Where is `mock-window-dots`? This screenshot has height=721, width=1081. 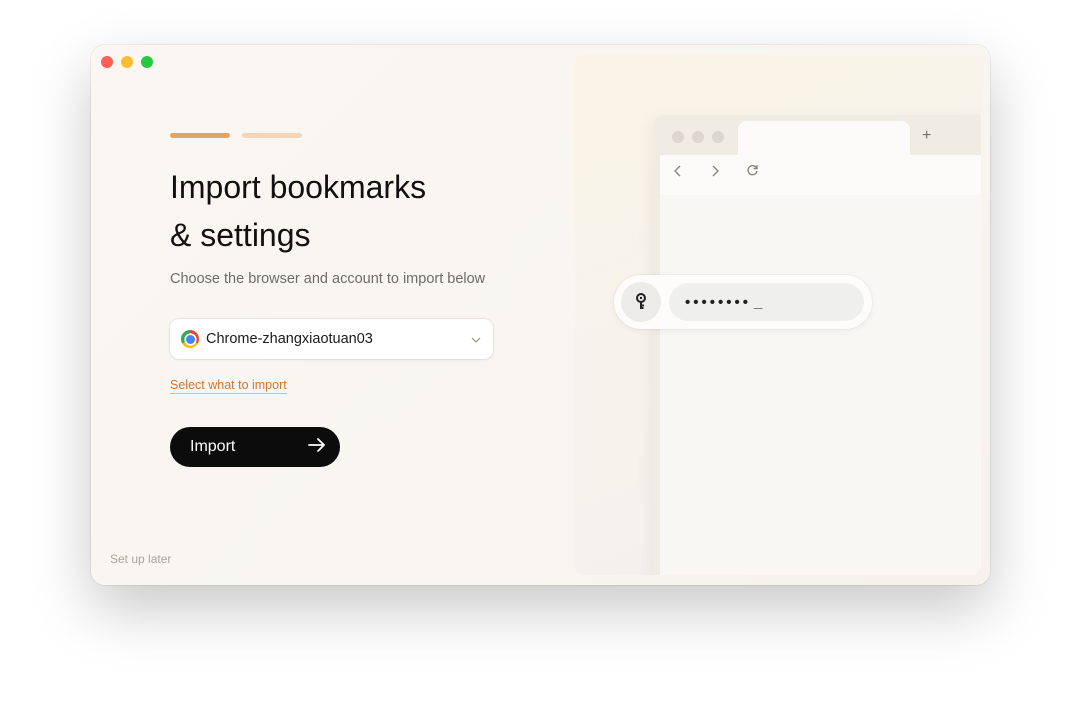 mock-window-dots is located at coordinates (698, 137).